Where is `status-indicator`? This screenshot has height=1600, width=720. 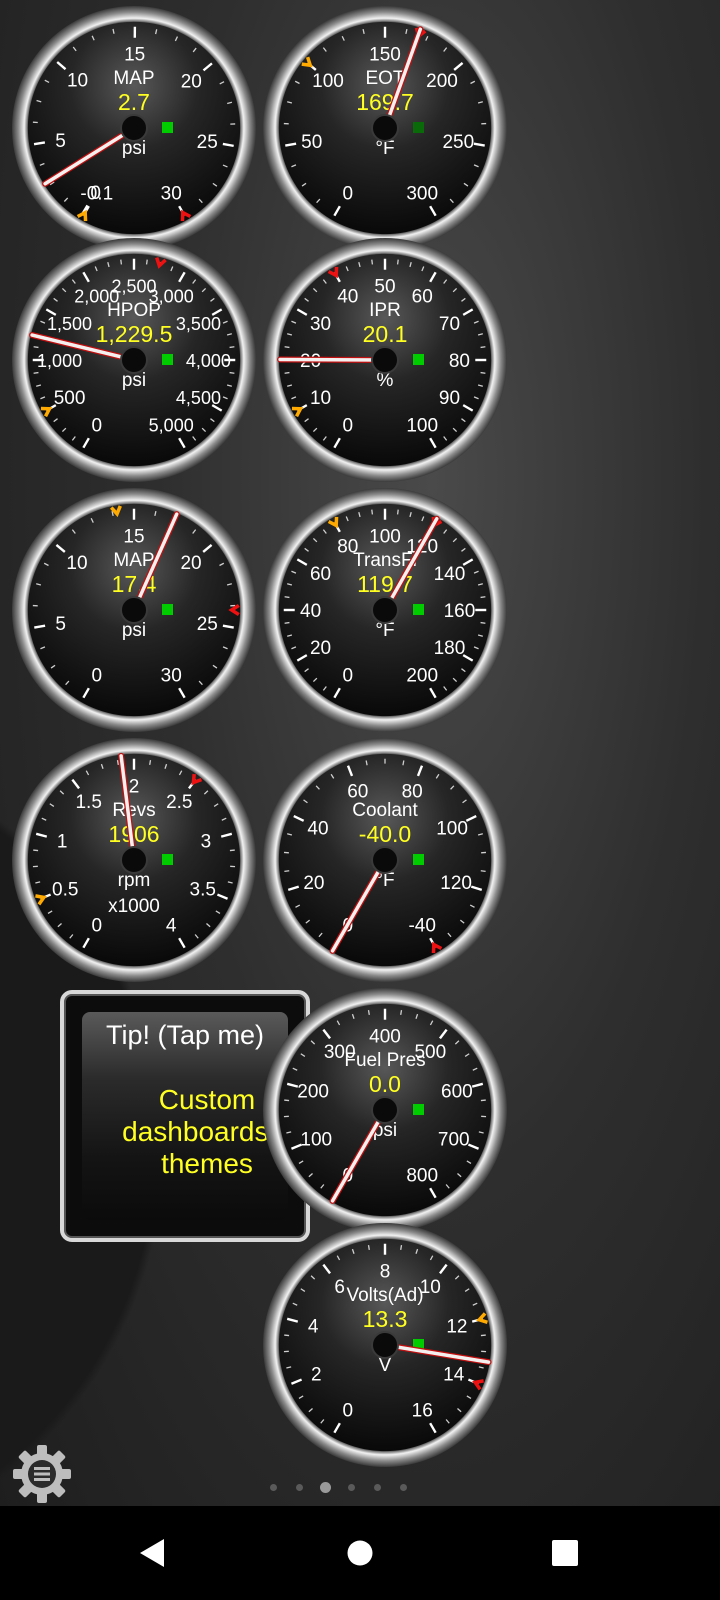
status-indicator is located at coordinates (418, 1109).